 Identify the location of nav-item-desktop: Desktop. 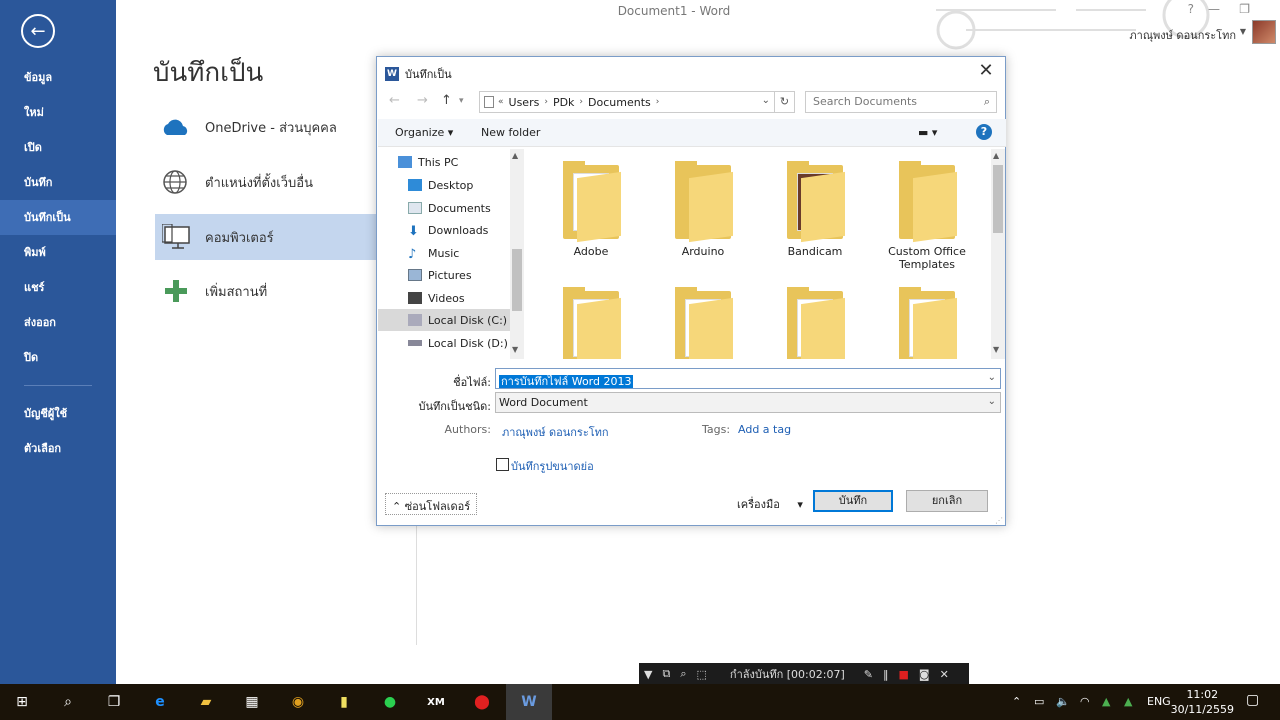
(444, 185).